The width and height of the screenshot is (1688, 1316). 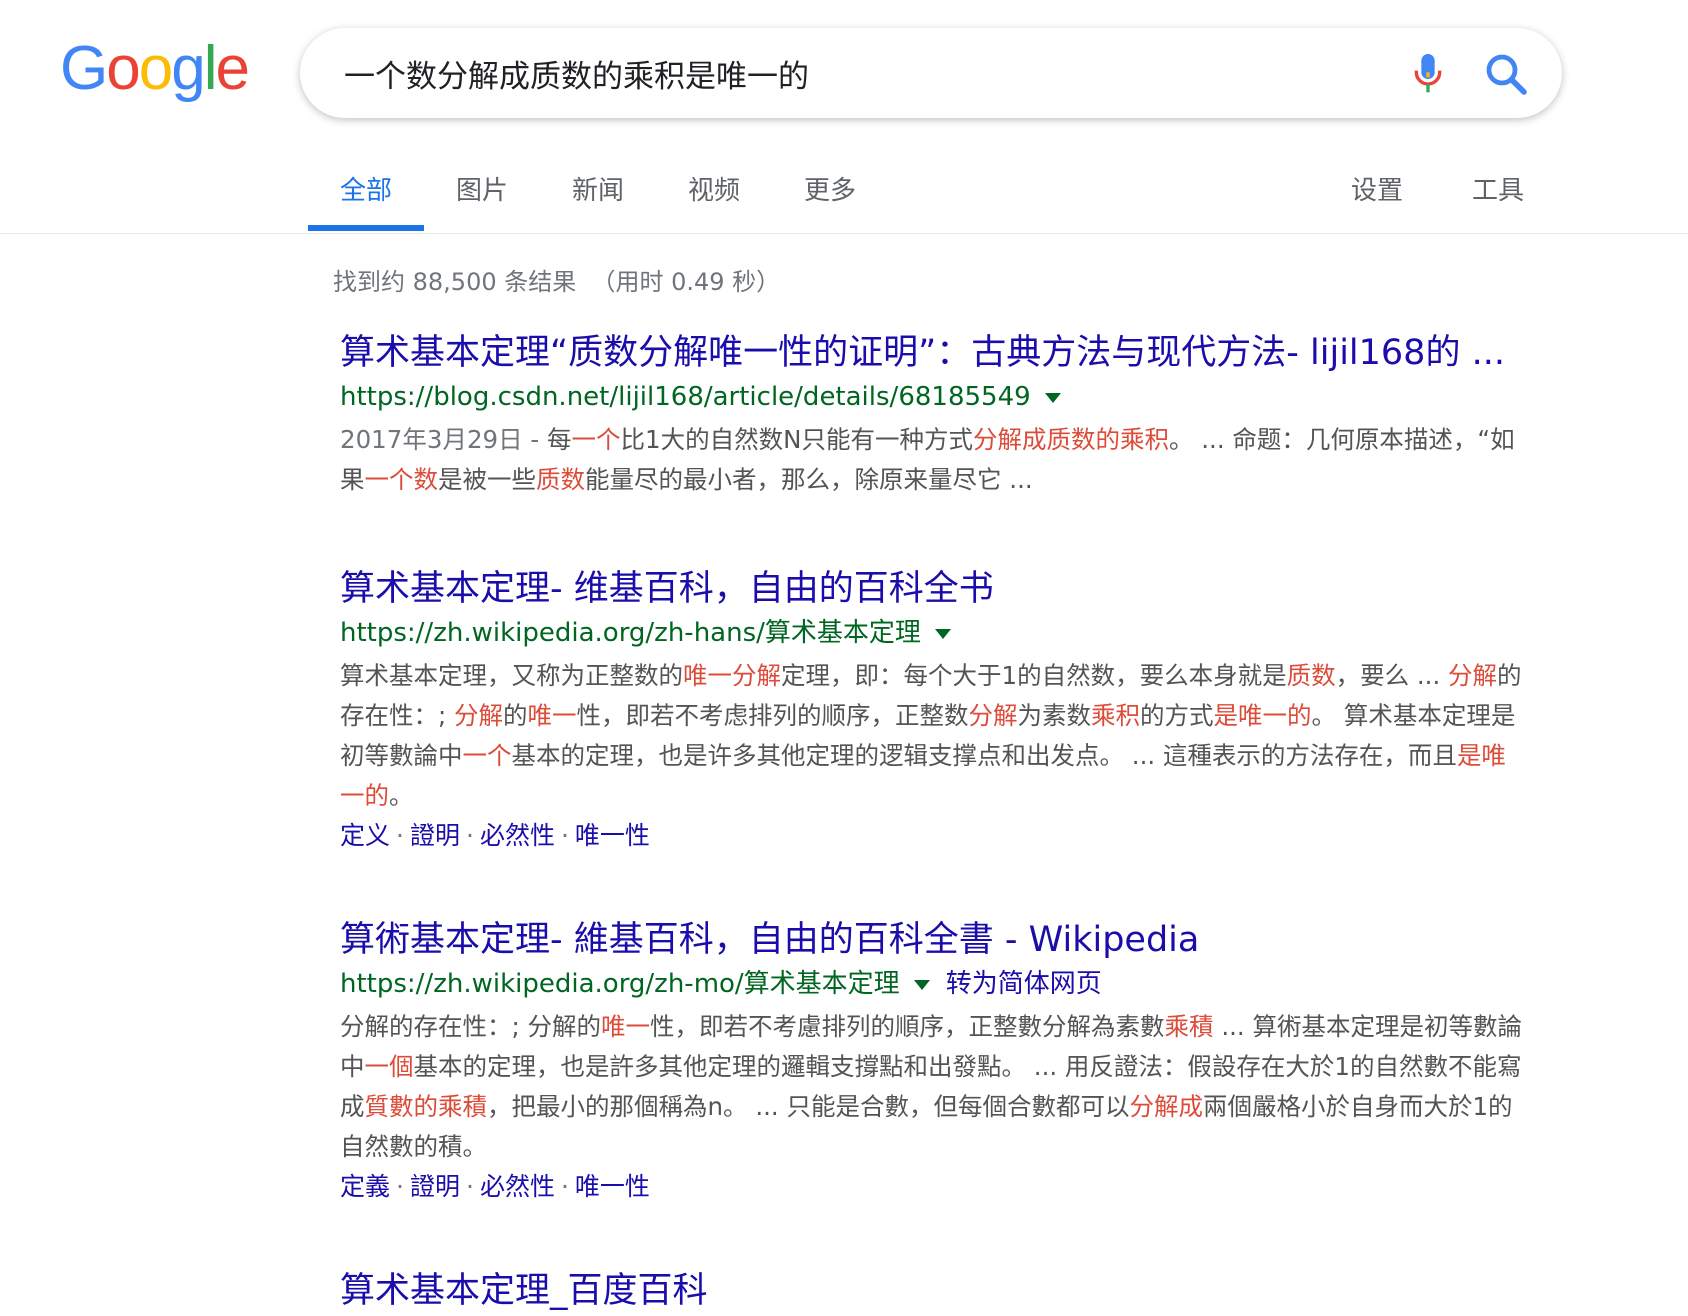 I want to click on result-title-link: 算术基本定理_百度百科, so click(x=935, y=1291).